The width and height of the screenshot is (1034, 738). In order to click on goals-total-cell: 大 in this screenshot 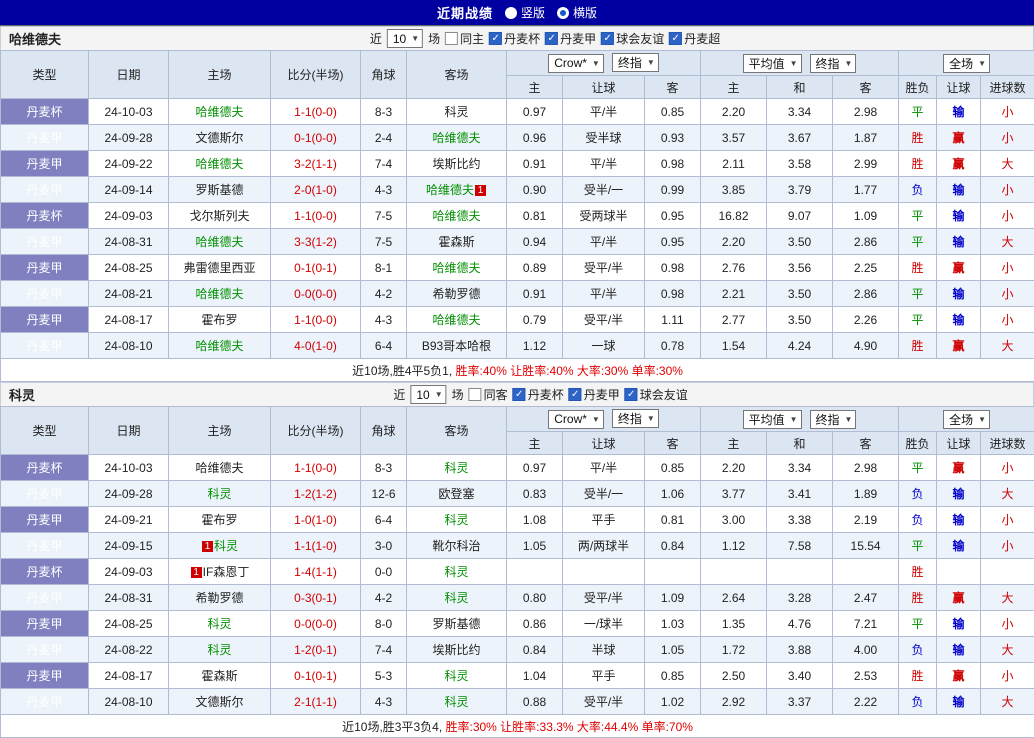, I will do `click(1007, 242)`.